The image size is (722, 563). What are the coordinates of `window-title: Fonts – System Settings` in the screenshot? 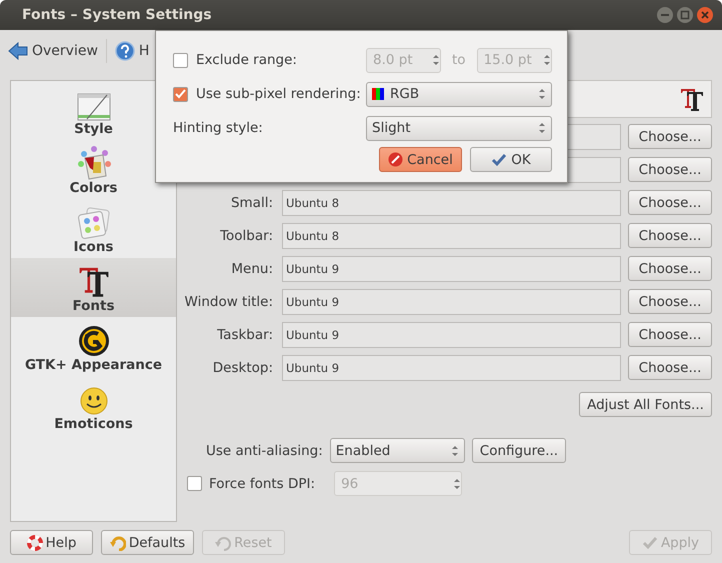 It's located at (117, 15).